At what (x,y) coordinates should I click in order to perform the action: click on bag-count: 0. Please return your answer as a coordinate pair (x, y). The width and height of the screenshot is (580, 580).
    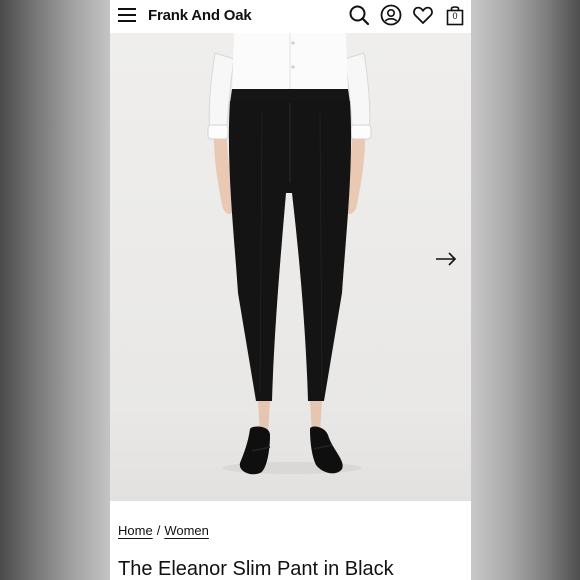
    Looking at the image, I should click on (455, 16).